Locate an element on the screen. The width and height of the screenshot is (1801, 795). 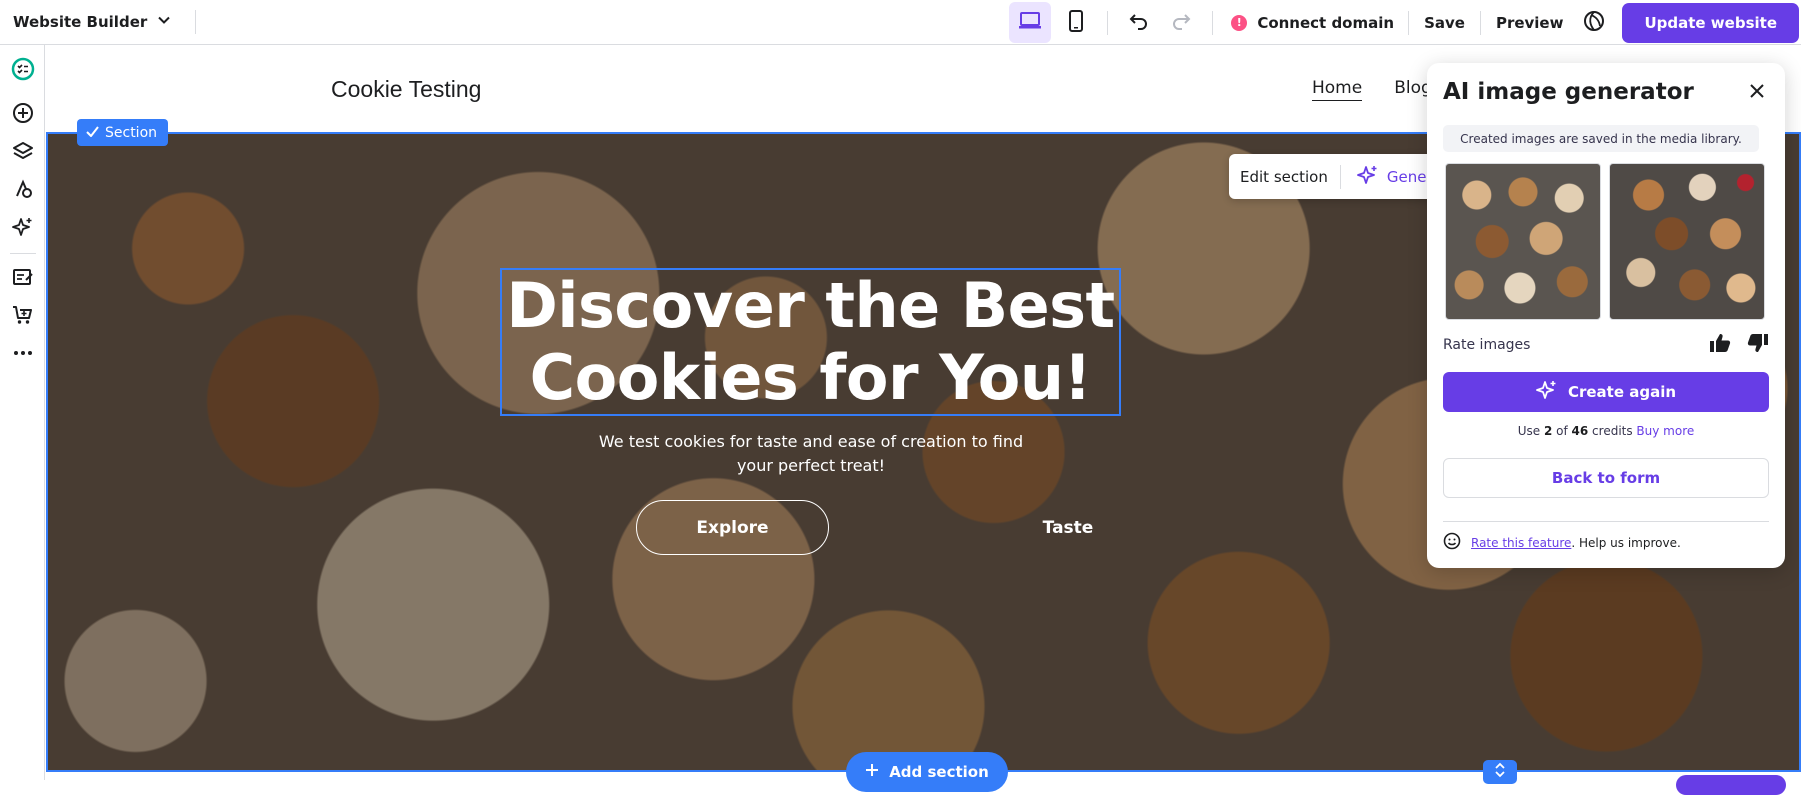
close-icon is located at coordinates (1757, 93).